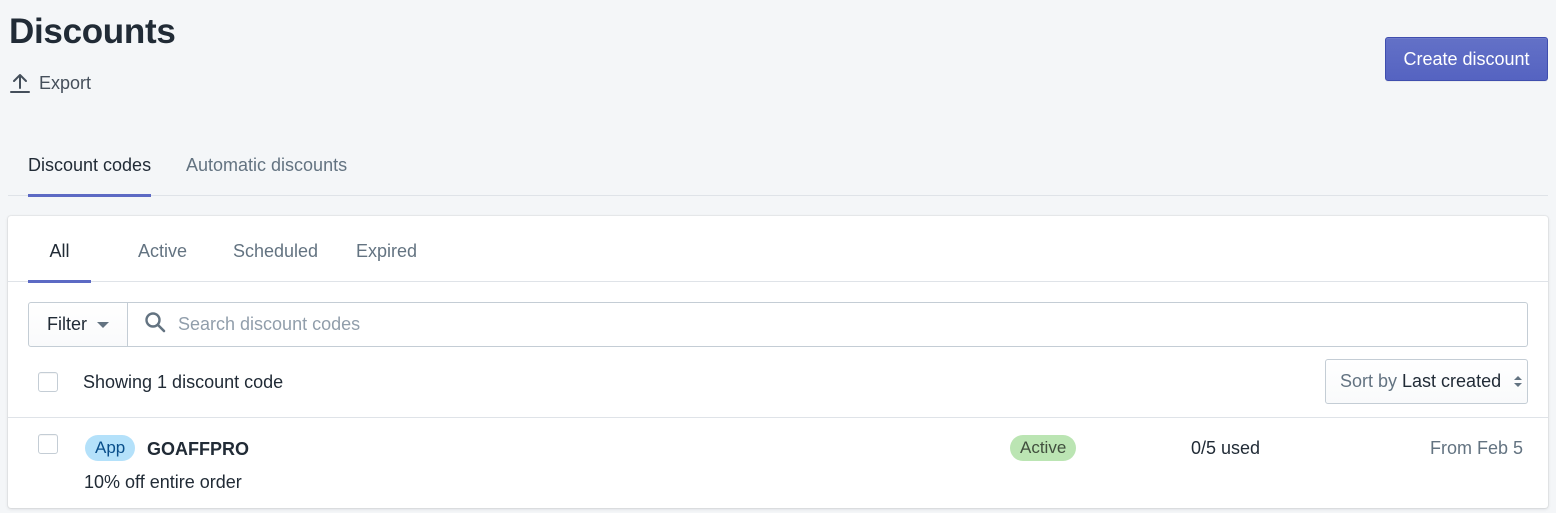 The width and height of the screenshot is (1556, 513). What do you see at coordinates (1518, 381) in the screenshot?
I see `sort-arrows-icon` at bounding box center [1518, 381].